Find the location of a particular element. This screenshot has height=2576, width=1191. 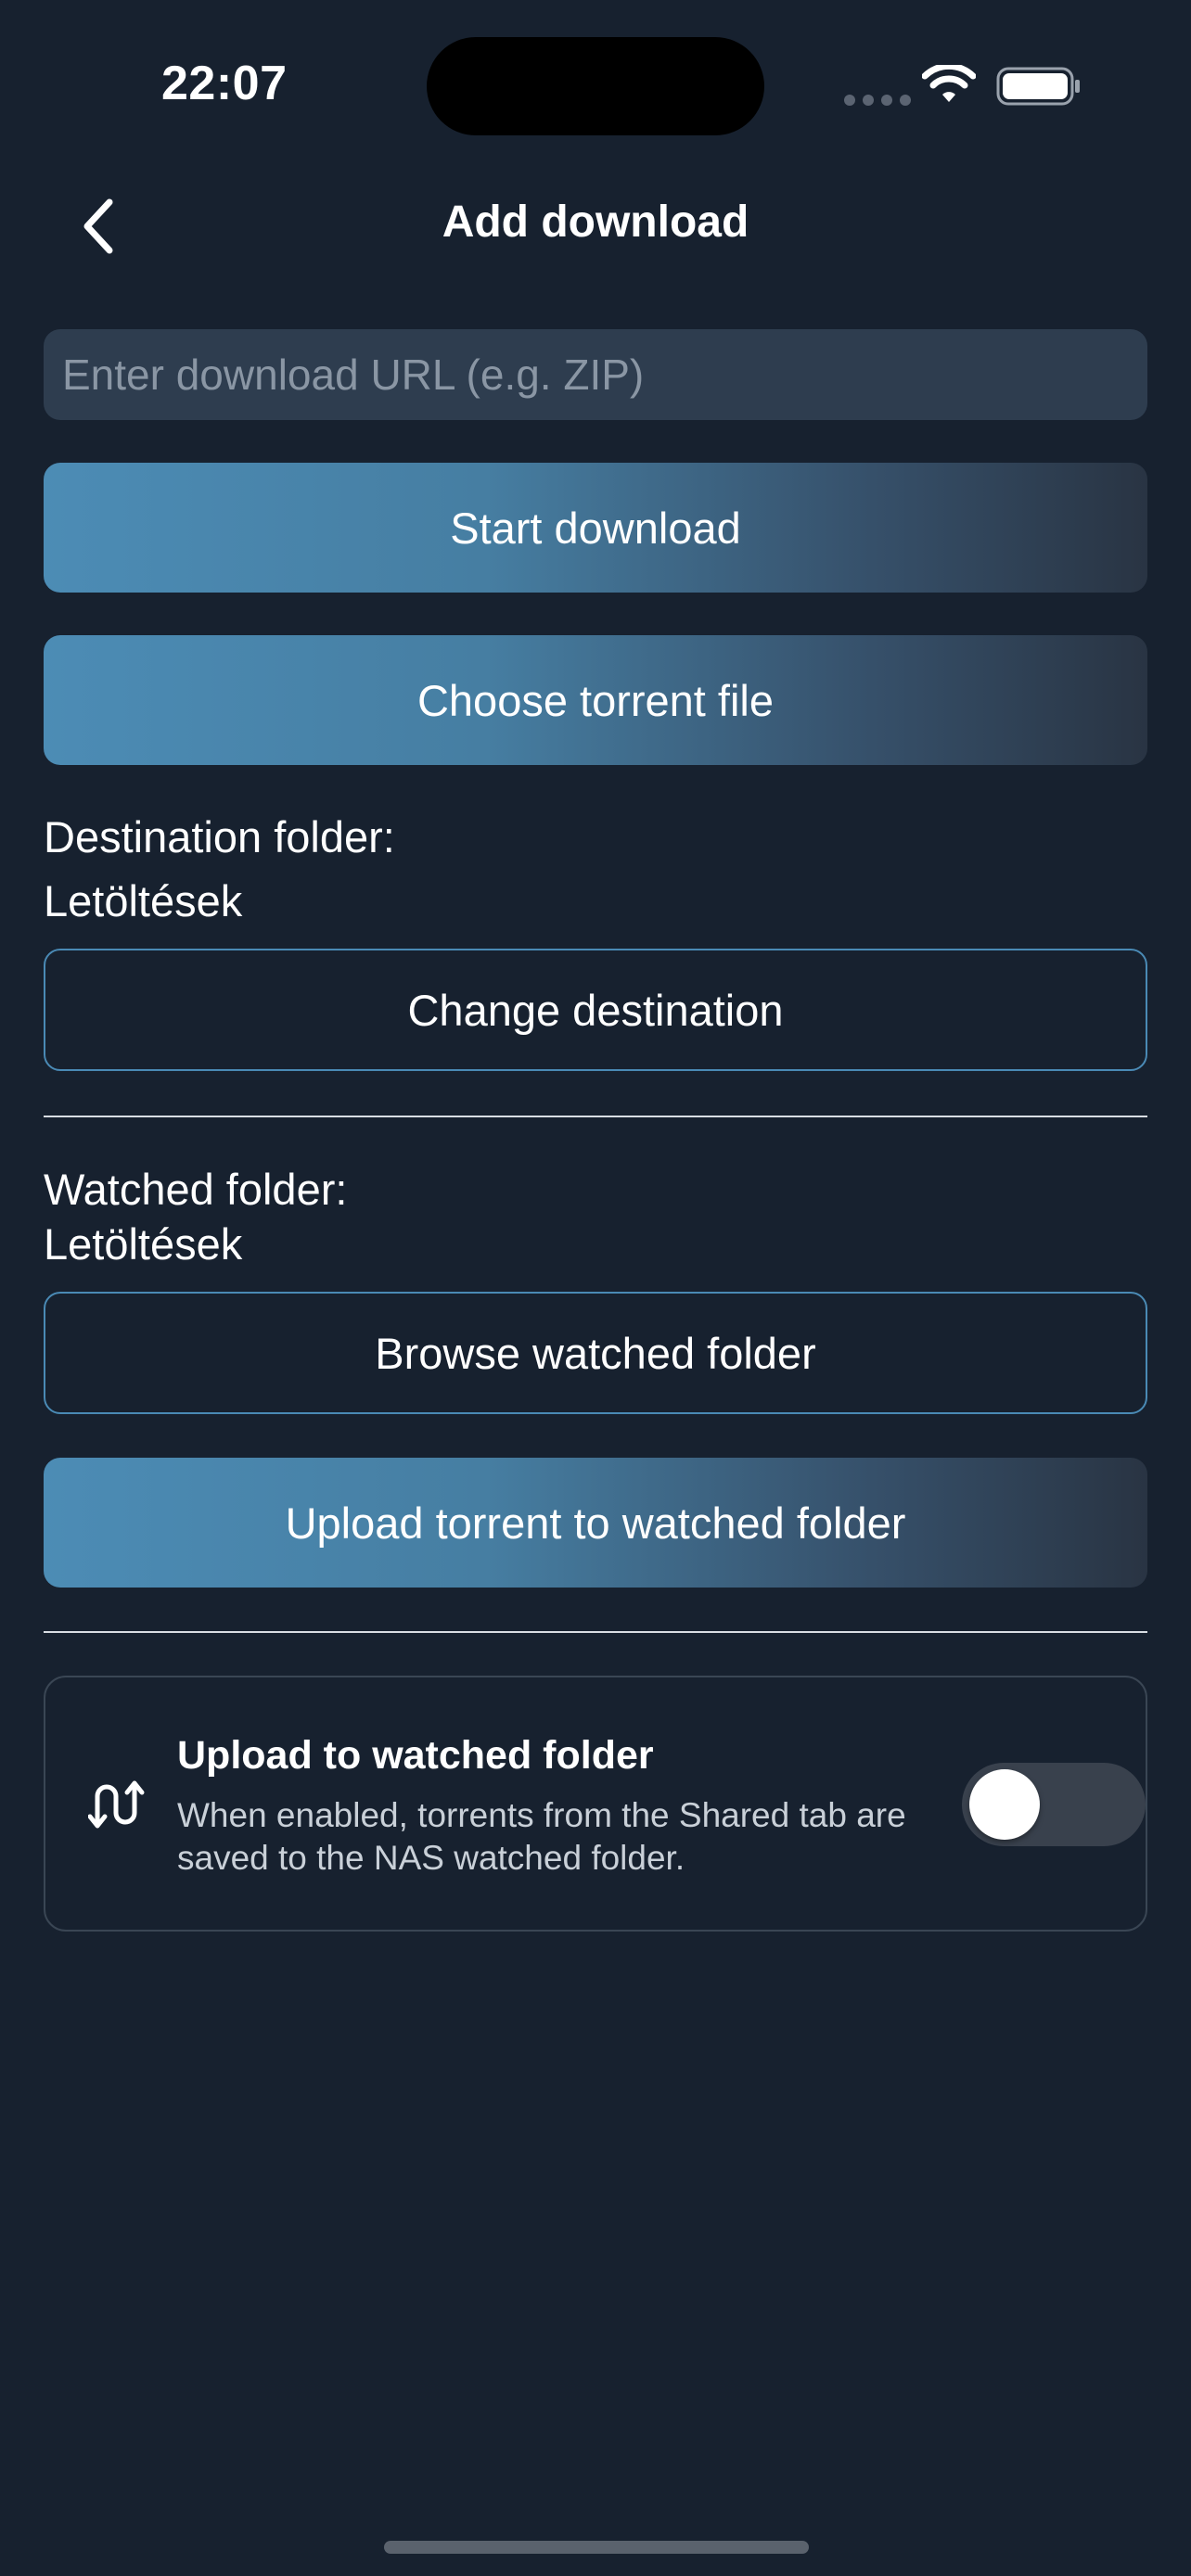

start-download-button: Start download is located at coordinates (595, 528).